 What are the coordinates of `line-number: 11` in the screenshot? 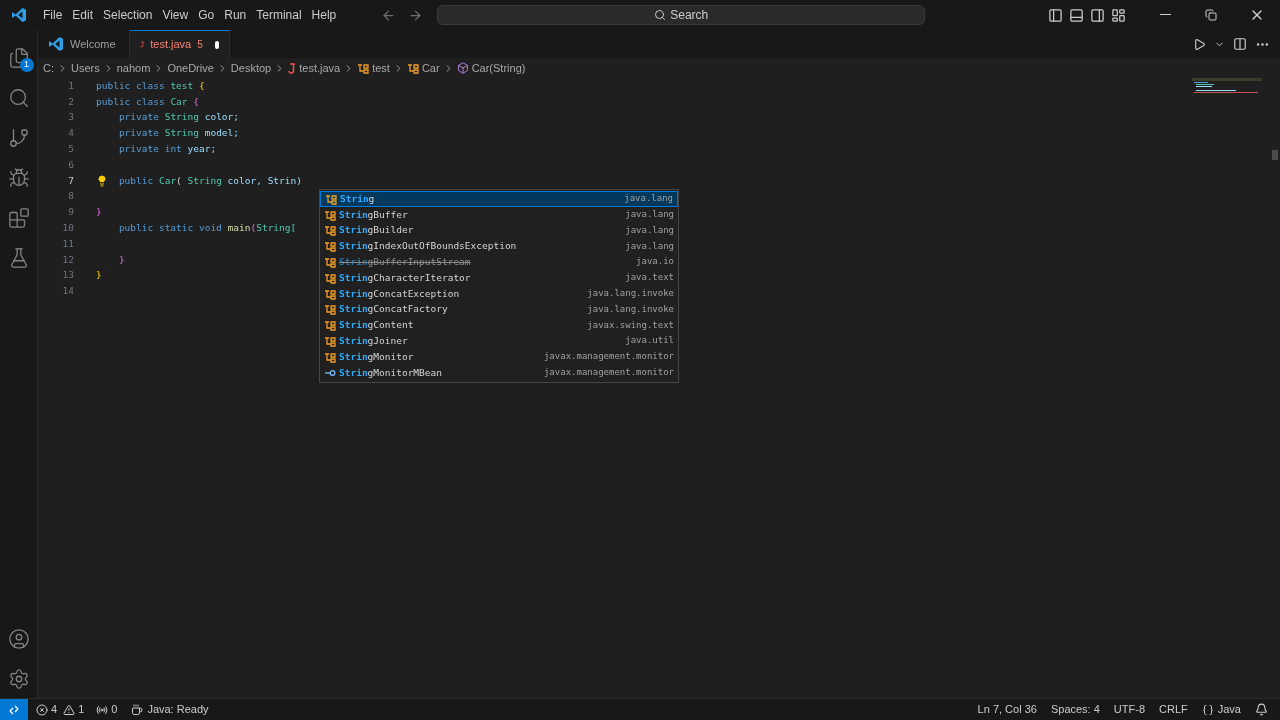 It's located at (67, 243).